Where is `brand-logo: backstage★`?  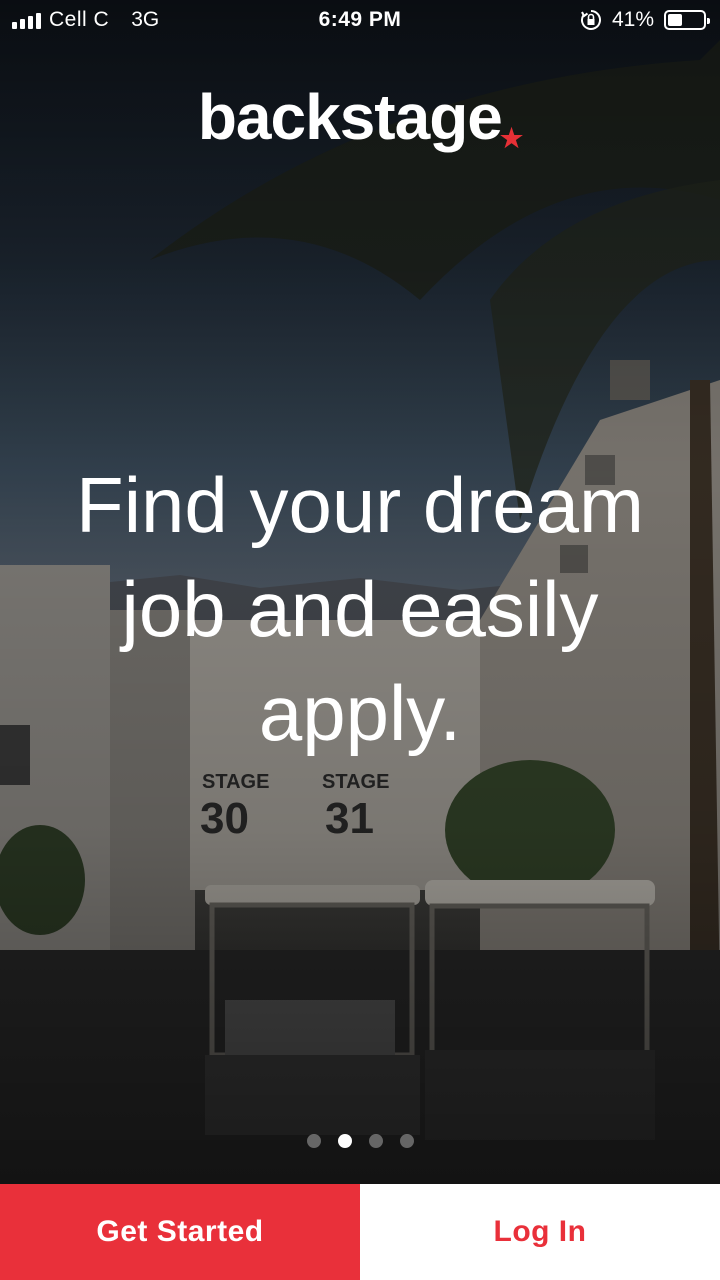 brand-logo: backstage★ is located at coordinates (360, 117).